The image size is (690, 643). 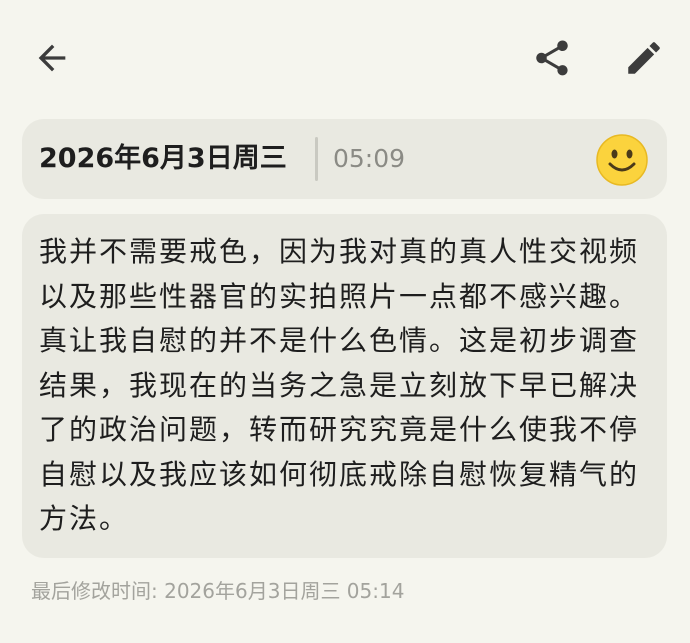 I want to click on share-icon, so click(x=552, y=58).